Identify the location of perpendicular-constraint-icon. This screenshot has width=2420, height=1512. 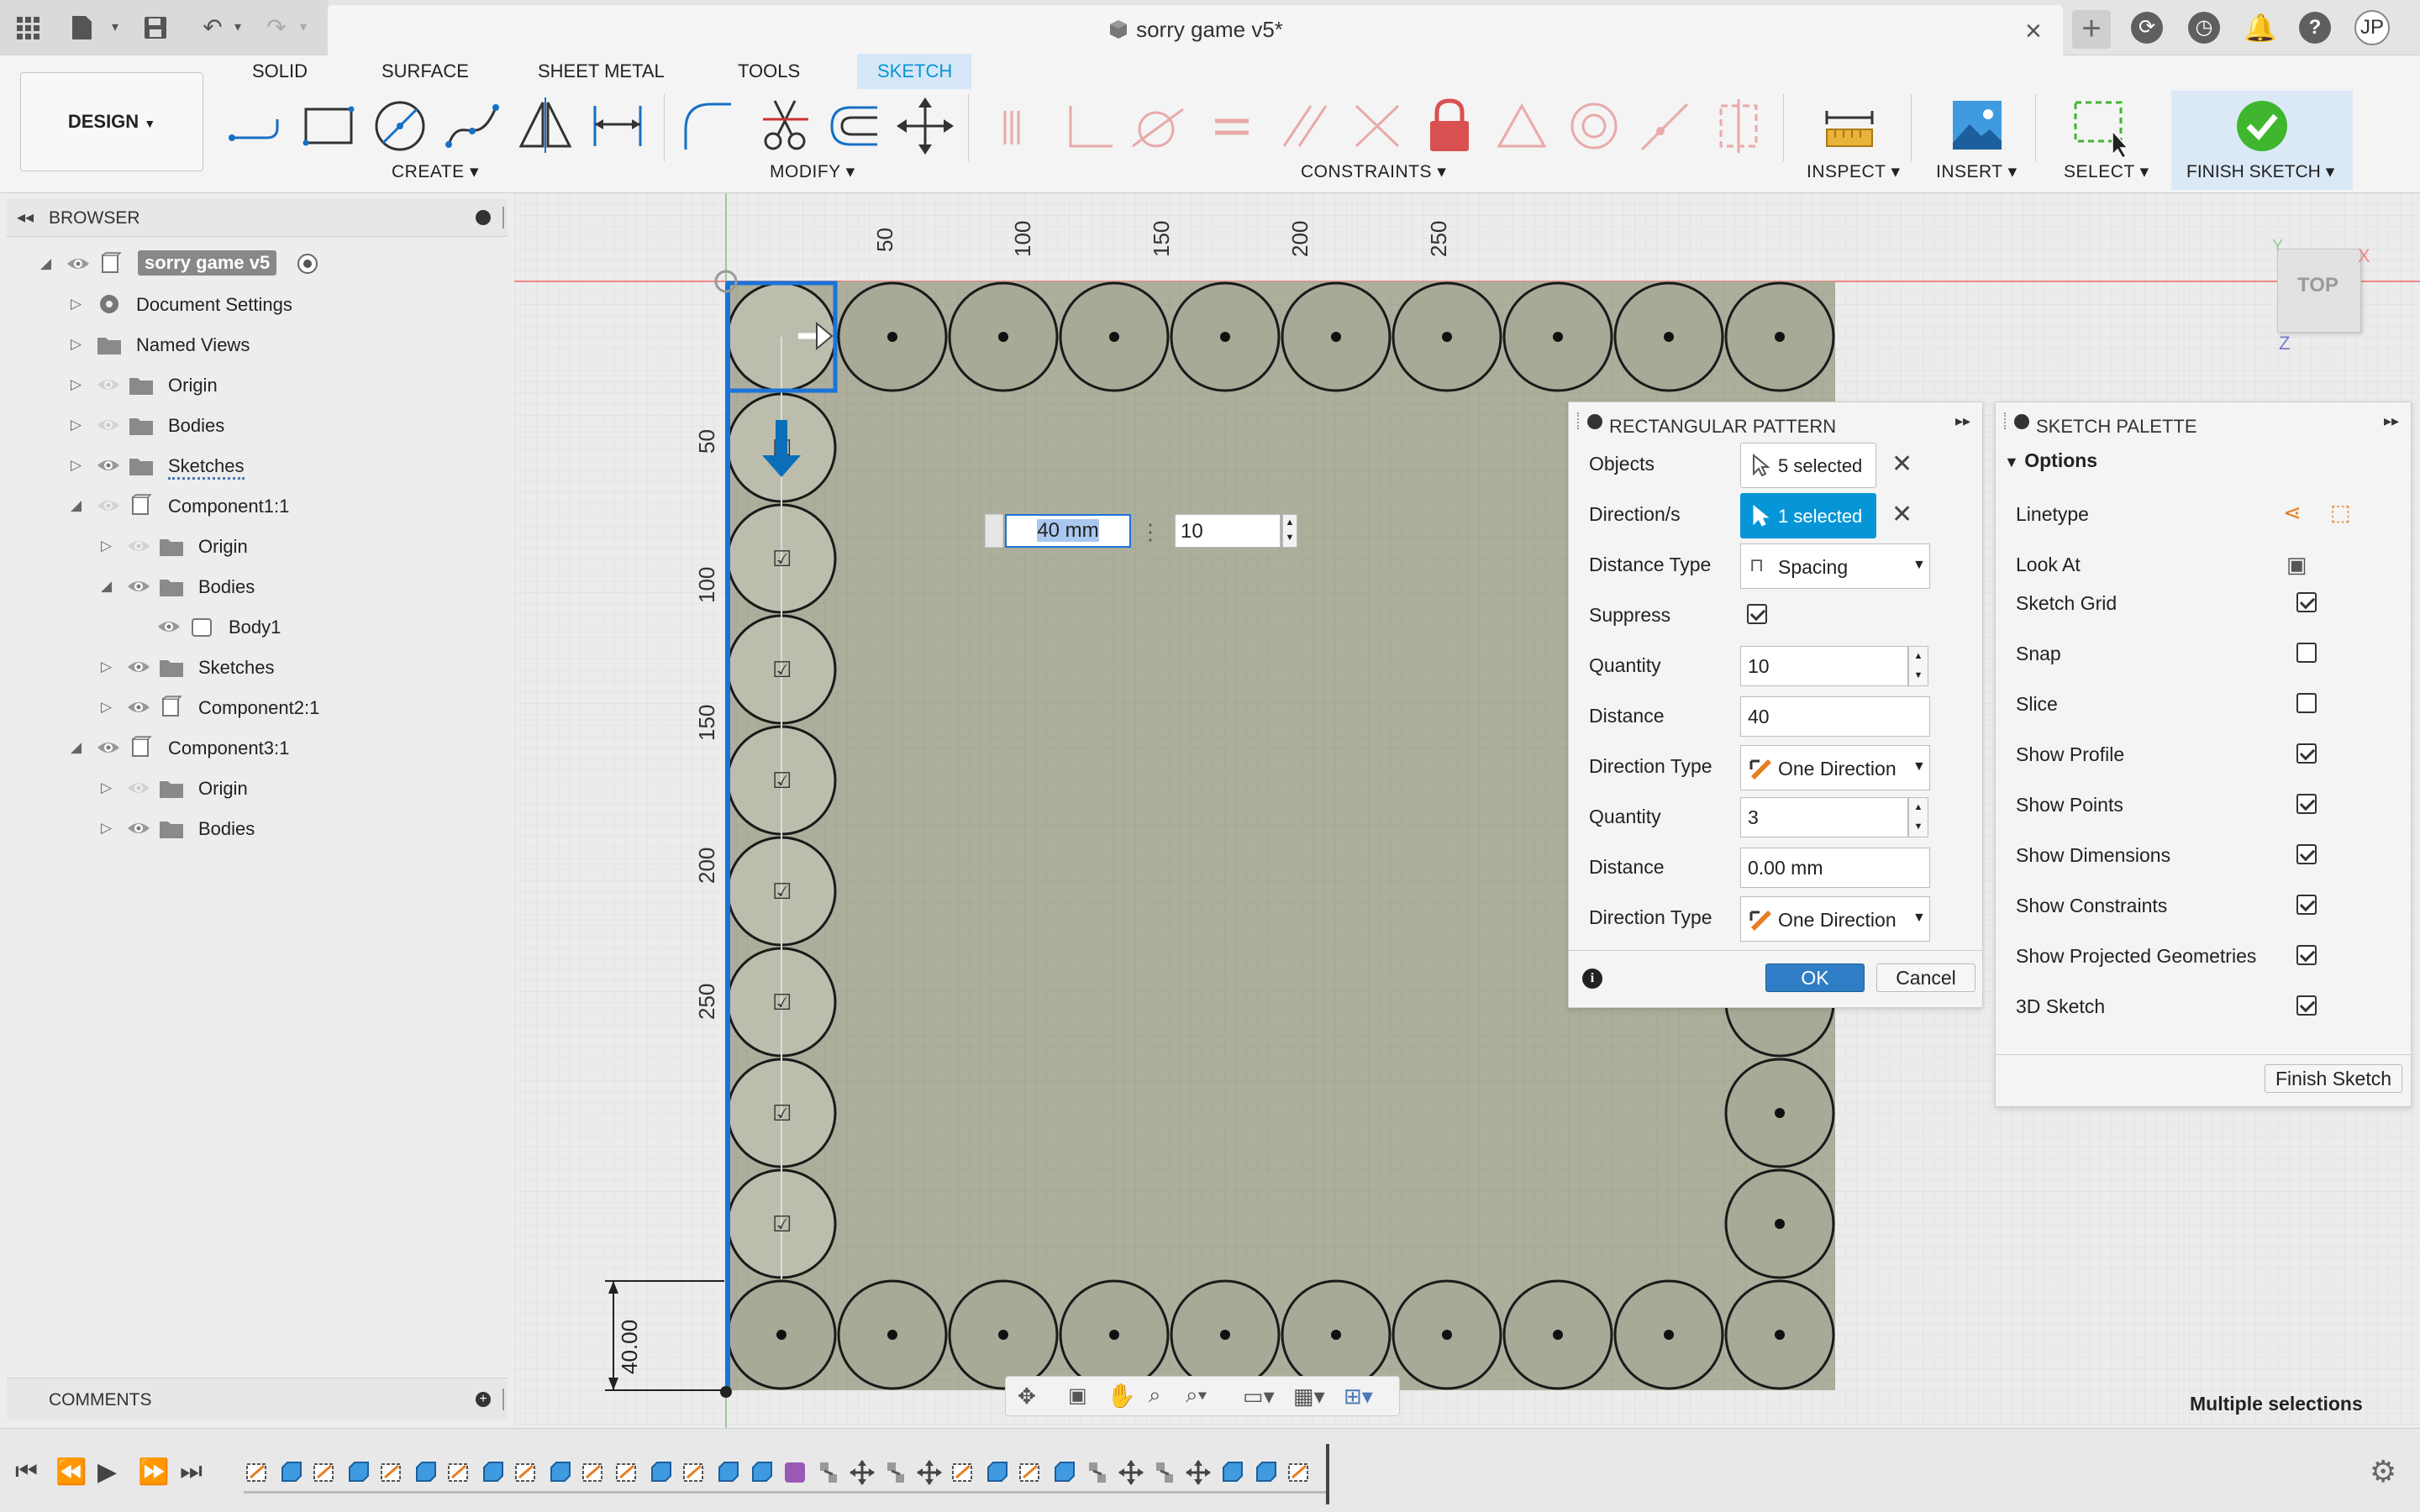
(1089, 126).